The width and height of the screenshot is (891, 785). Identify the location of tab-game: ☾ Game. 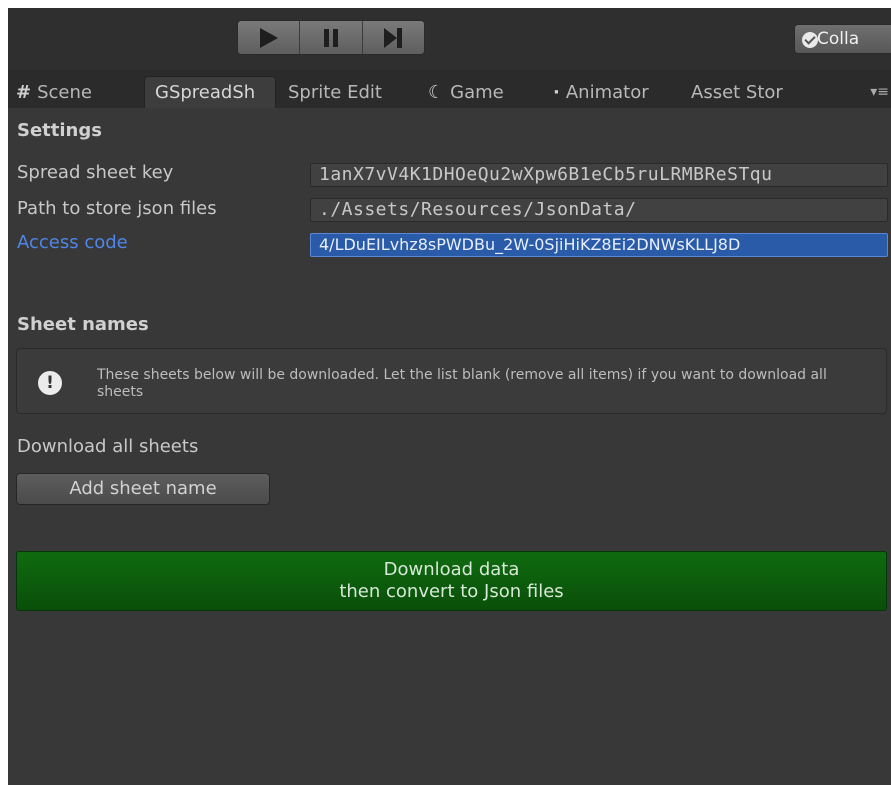
(488, 92).